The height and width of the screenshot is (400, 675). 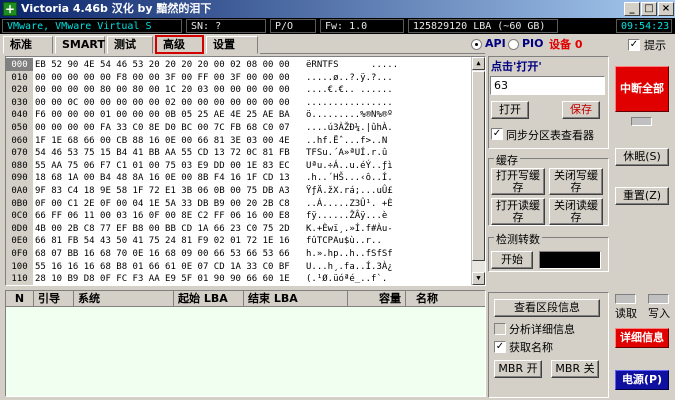 I want to click on hex-scrollbar: ▲ ▼, so click(x=478, y=171).